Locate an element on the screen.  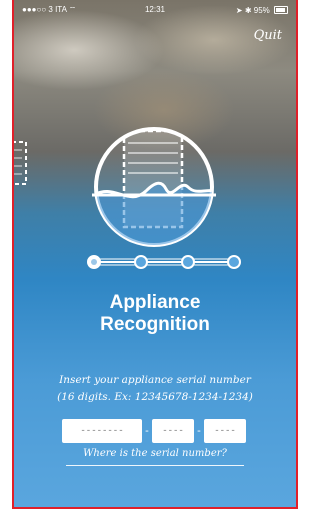
serial-part-1-input is located at coordinates (102, 431).